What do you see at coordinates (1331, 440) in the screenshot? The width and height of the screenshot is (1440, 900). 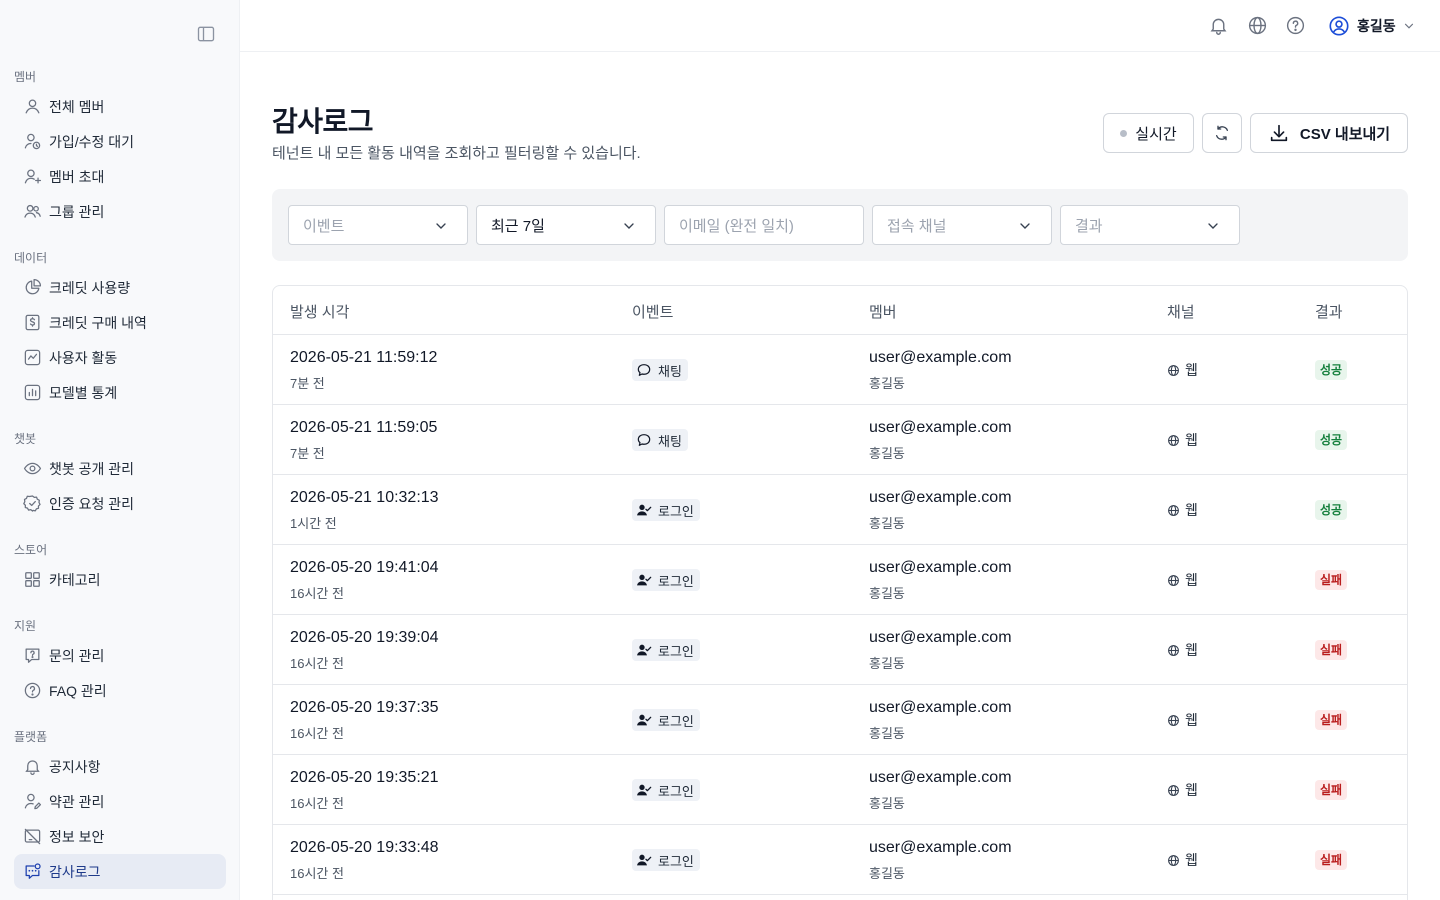 I see `status-badge: 성공` at bounding box center [1331, 440].